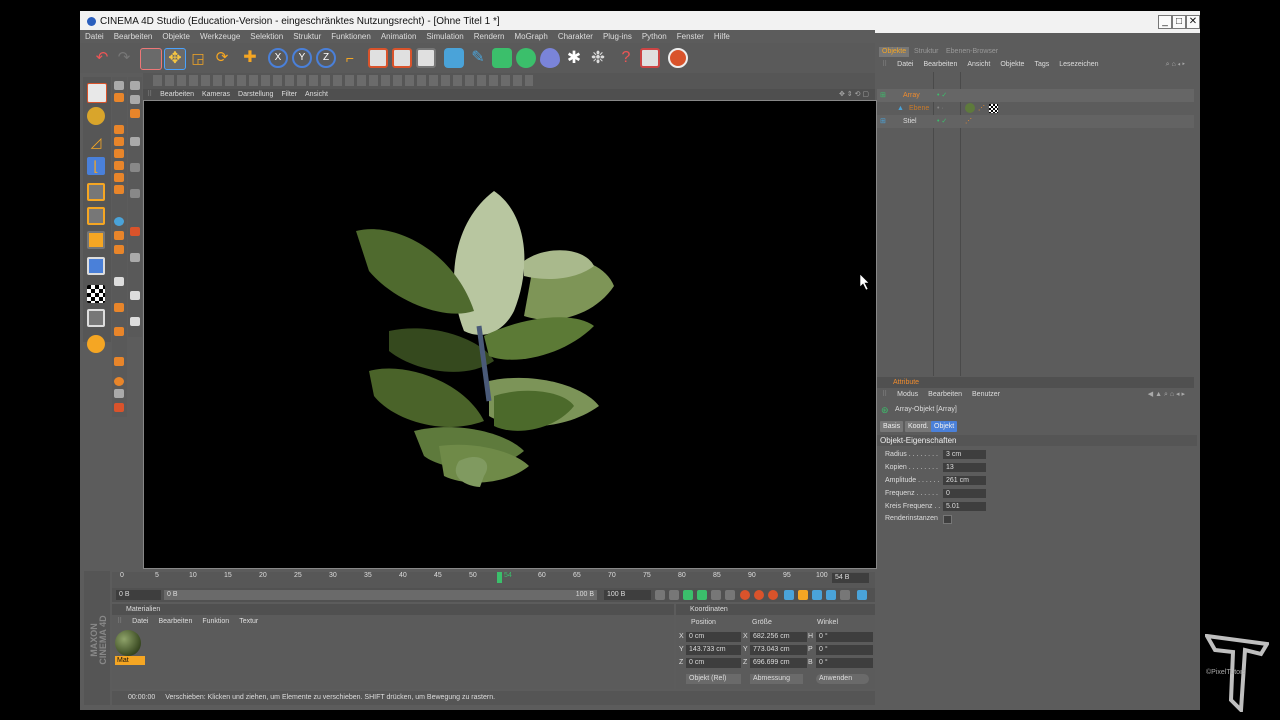 The image size is (1280, 720). I want to click on material-swatch: Mat, so click(130, 650).